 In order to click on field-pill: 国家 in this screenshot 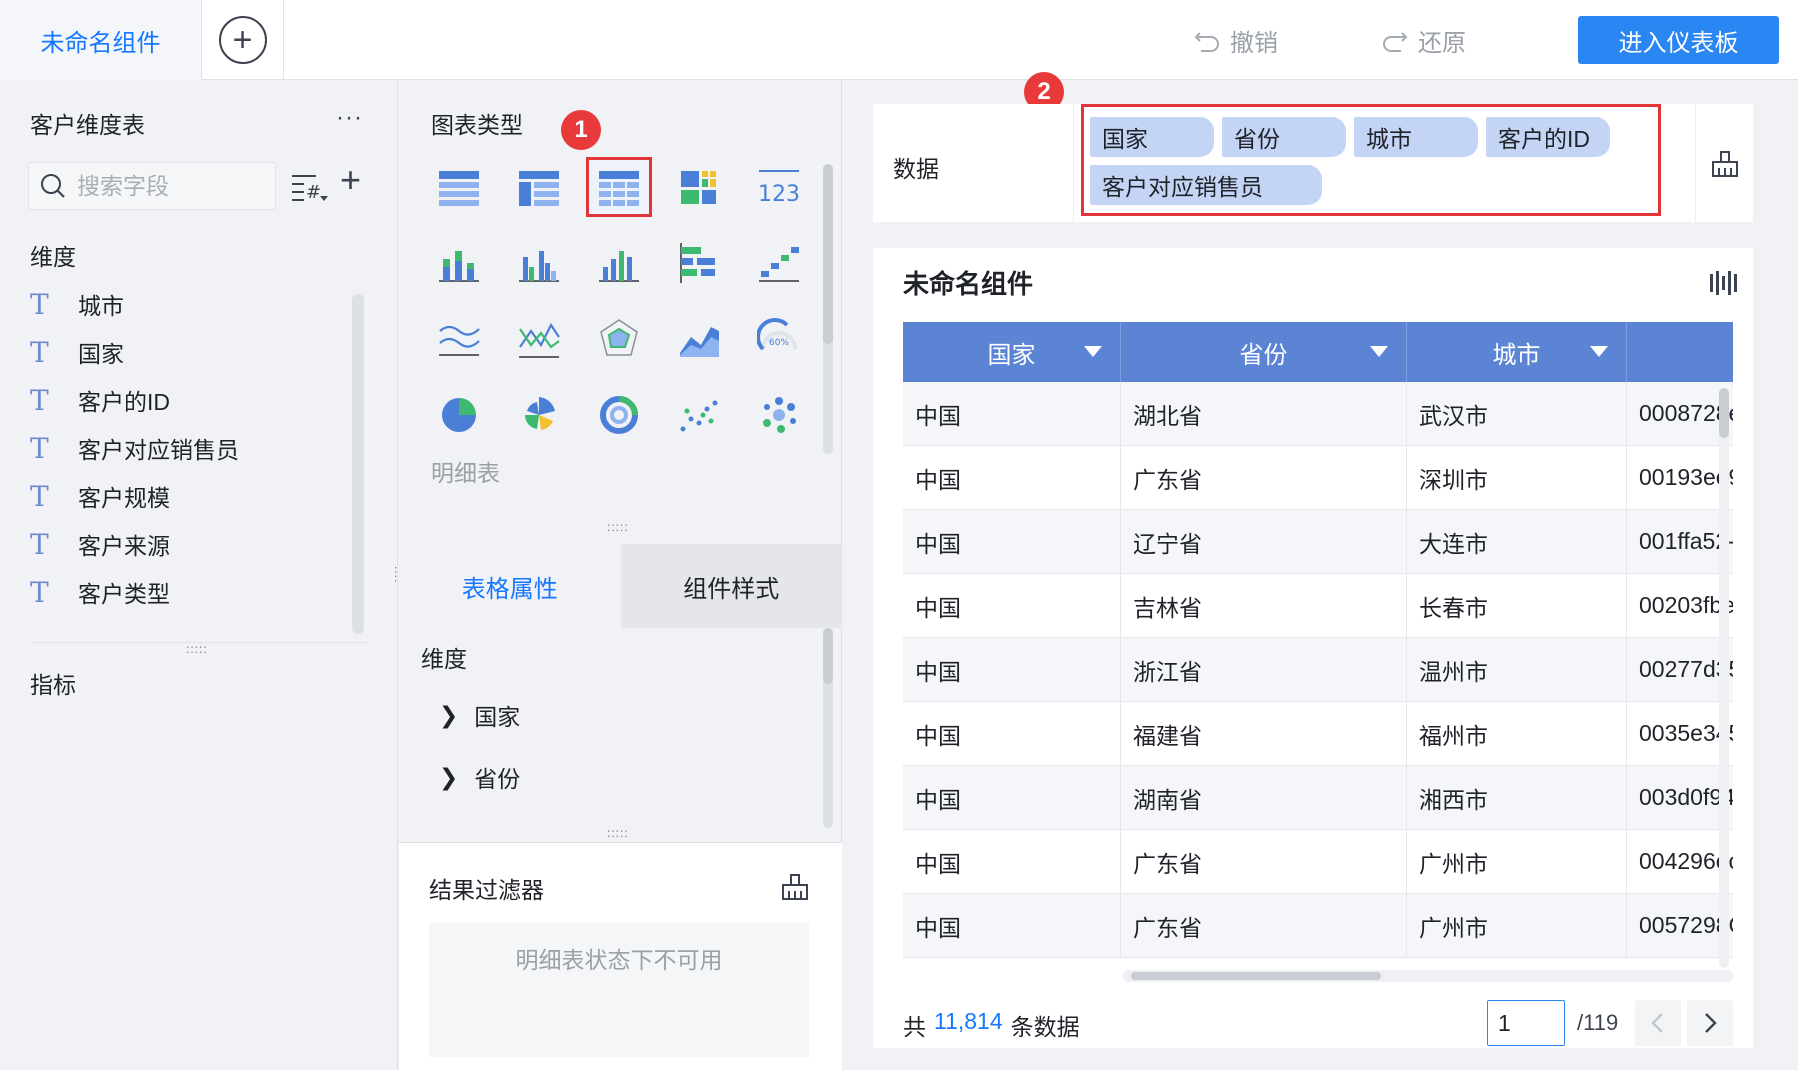, I will do `click(1152, 137)`.